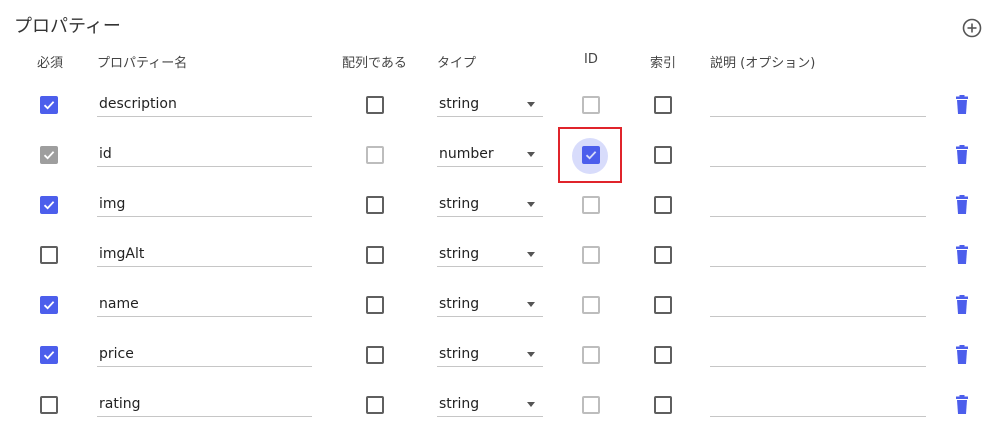 The width and height of the screenshot is (992, 443). I want to click on property-name-input: name, so click(204, 305).